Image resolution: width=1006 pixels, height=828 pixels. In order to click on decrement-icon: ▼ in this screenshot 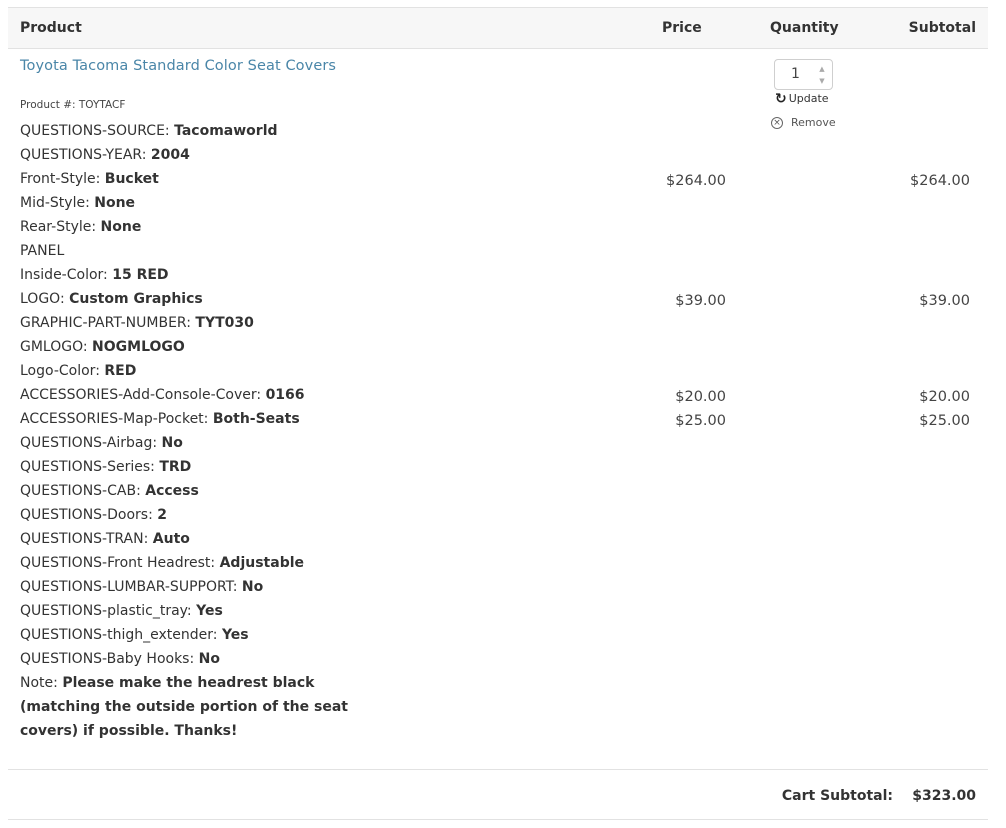, I will do `click(822, 81)`.